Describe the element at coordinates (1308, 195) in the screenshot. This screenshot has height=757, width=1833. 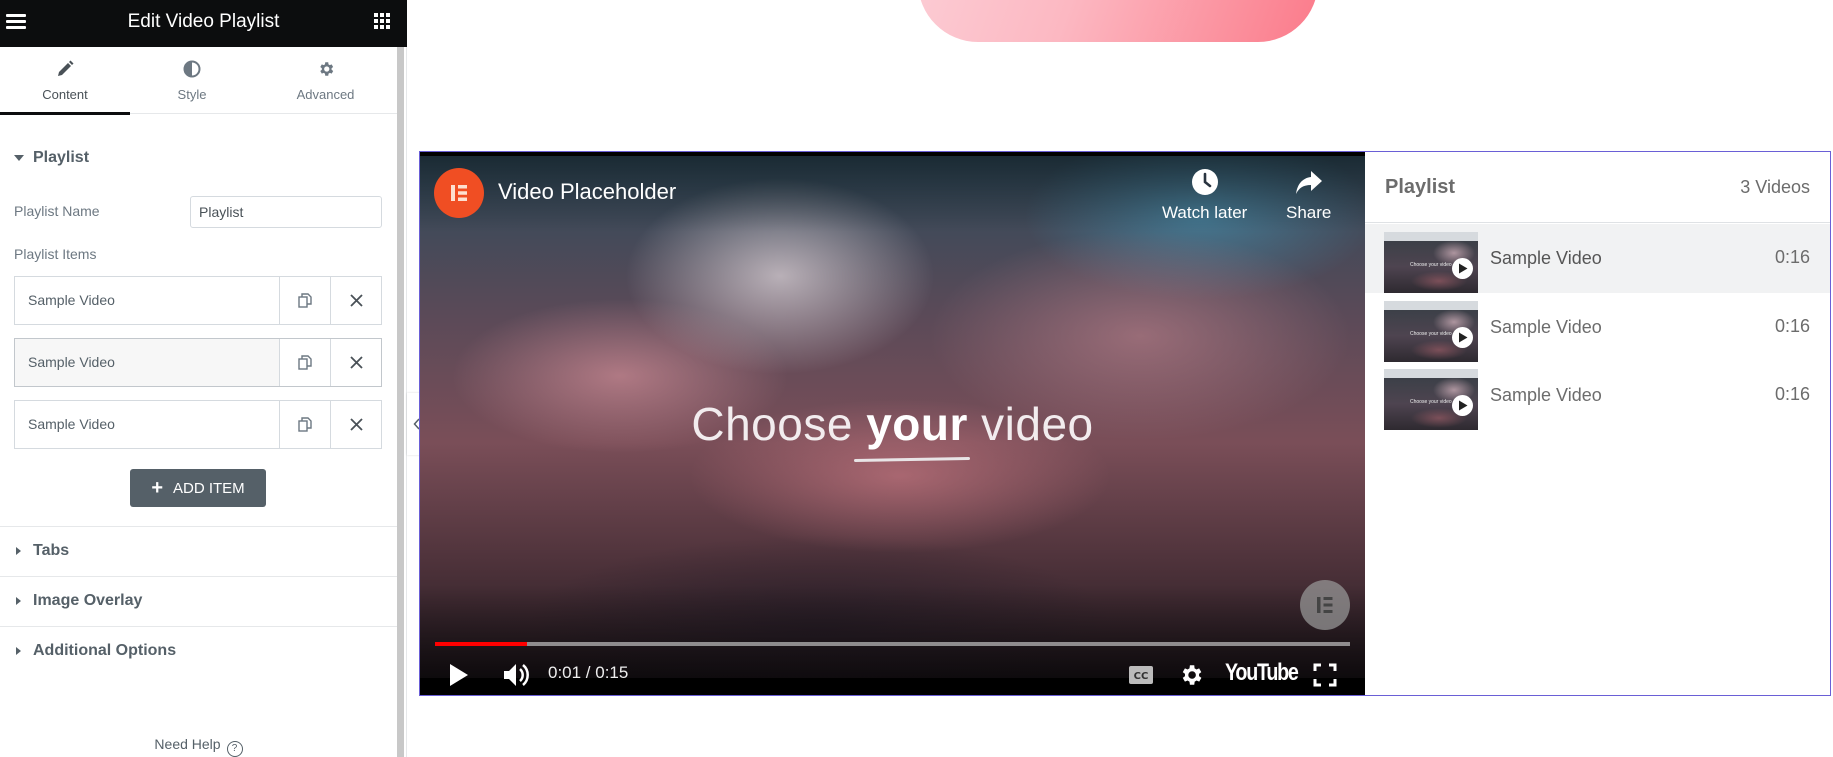
I see `share-button: Share` at that location.